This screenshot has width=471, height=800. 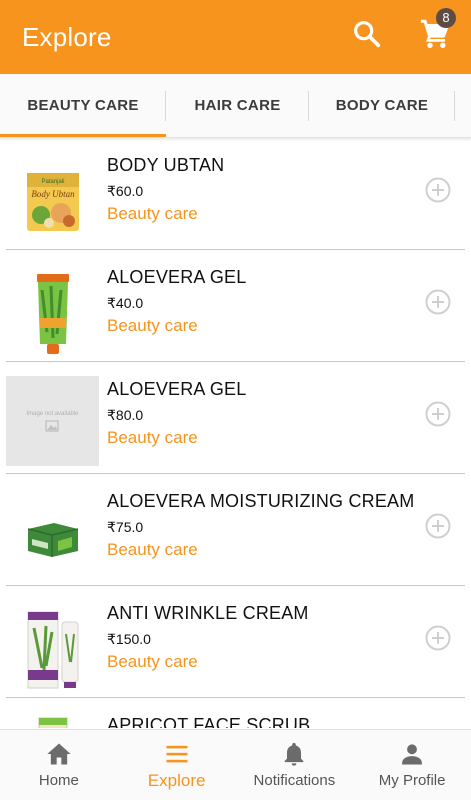 I want to click on page-title: Explore, so click(x=67, y=36).